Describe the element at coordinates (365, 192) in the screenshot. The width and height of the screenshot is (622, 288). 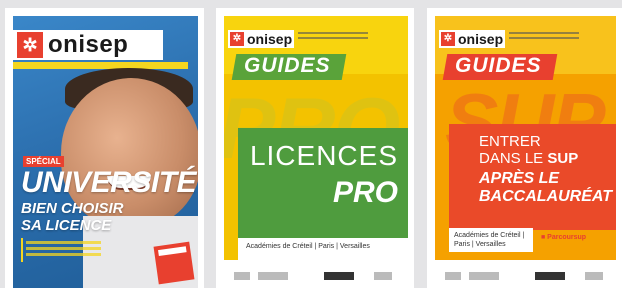
I see `cover-title-line2: PRO` at that location.